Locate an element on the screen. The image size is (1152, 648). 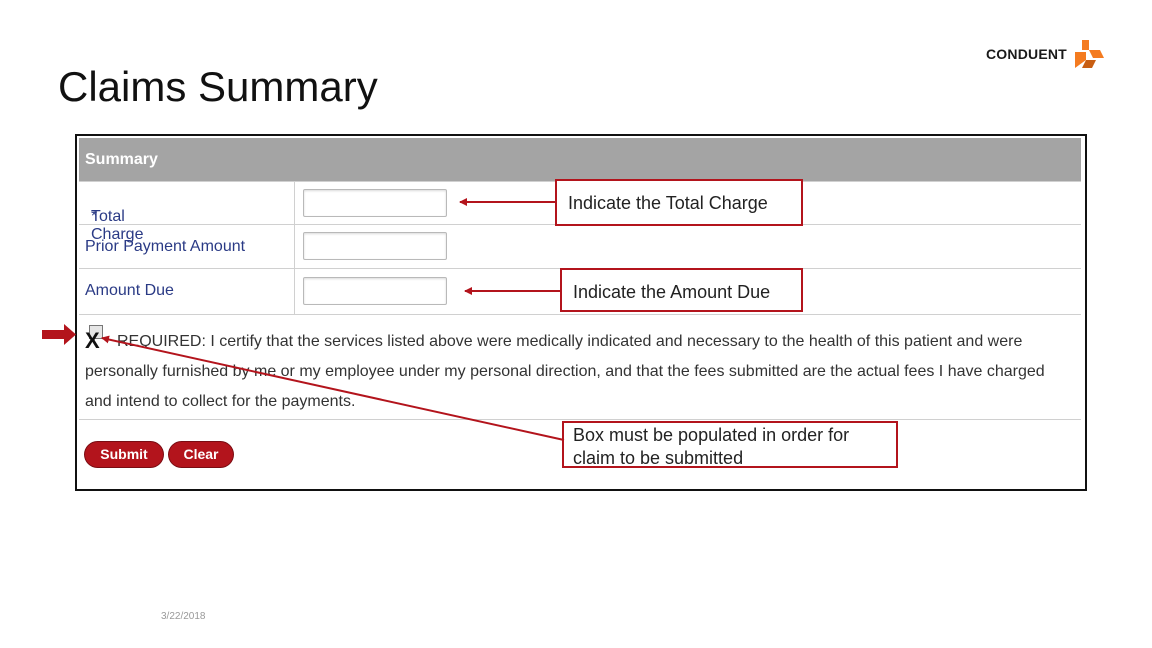
x-mark: X is located at coordinates (92, 340).